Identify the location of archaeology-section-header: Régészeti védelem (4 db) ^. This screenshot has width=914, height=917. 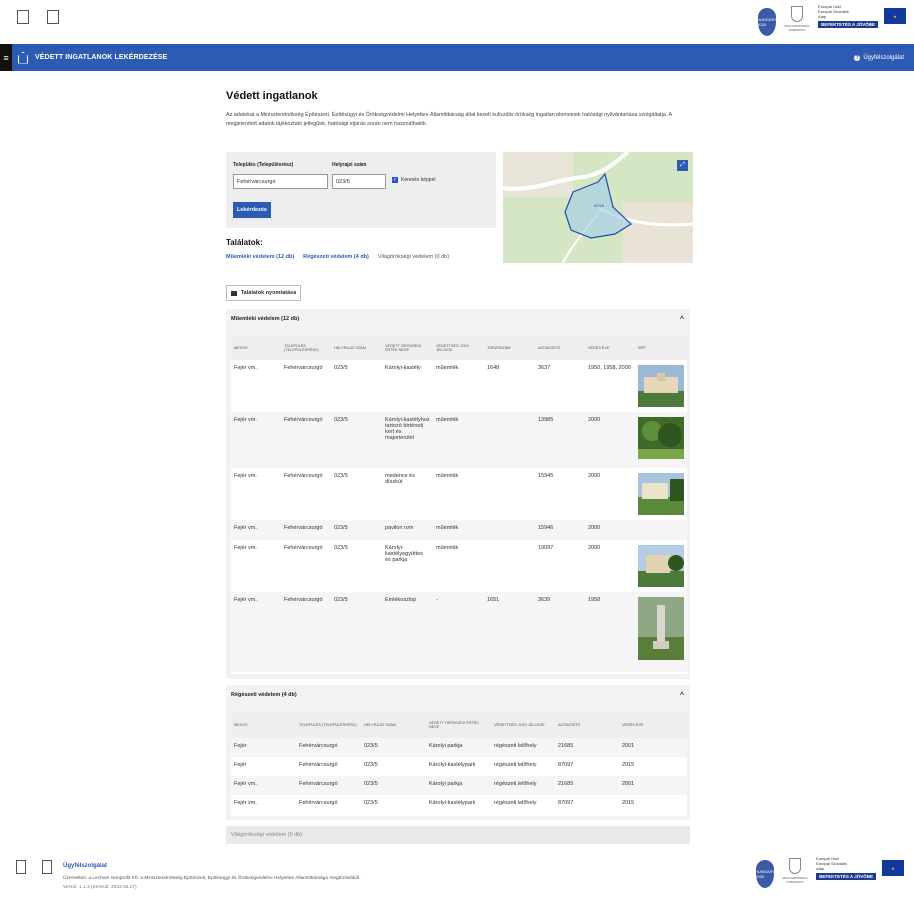
(458, 695).